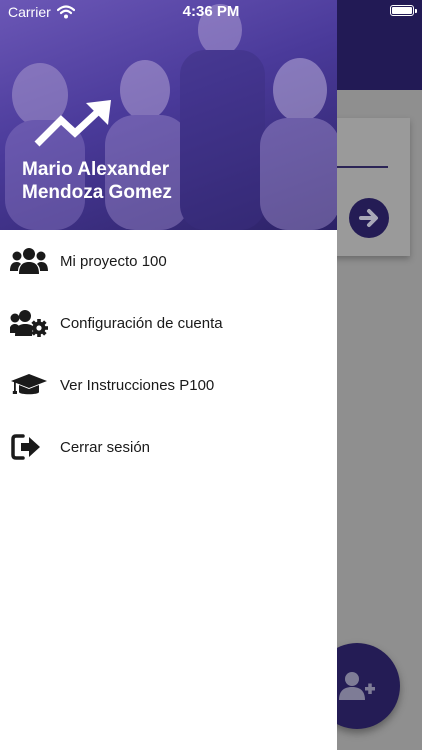  I want to click on sign-out-icon, so click(29, 447).